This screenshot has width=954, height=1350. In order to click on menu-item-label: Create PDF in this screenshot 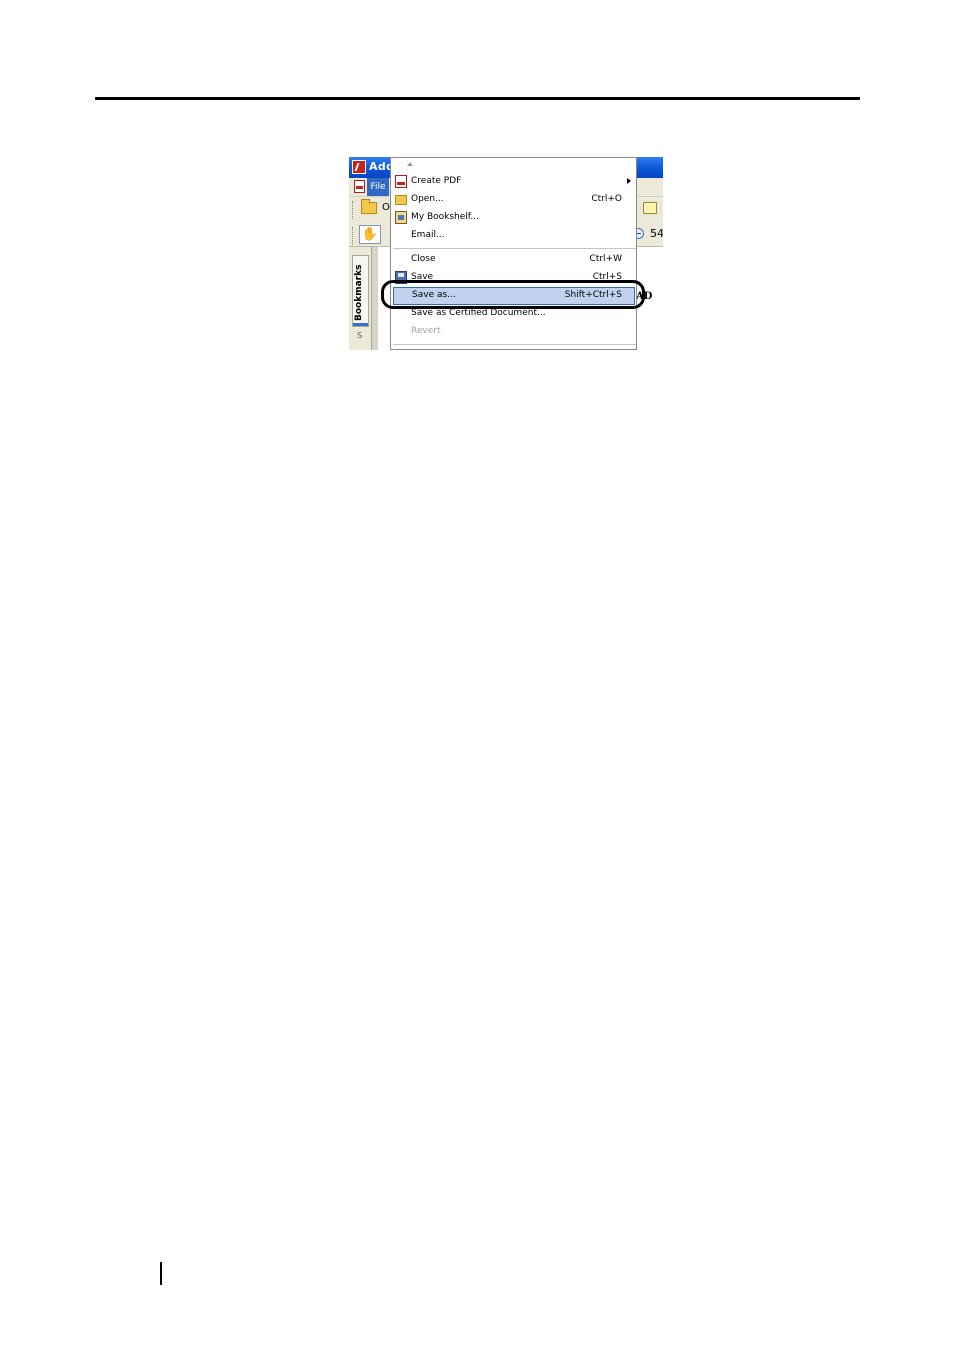, I will do `click(436, 181)`.